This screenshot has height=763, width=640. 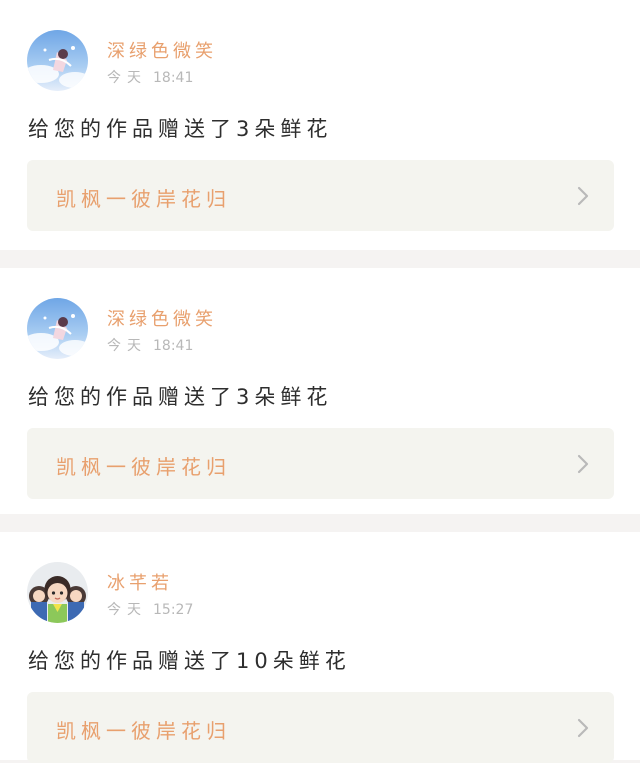 I want to click on username: 冰芊若, so click(x=140, y=582).